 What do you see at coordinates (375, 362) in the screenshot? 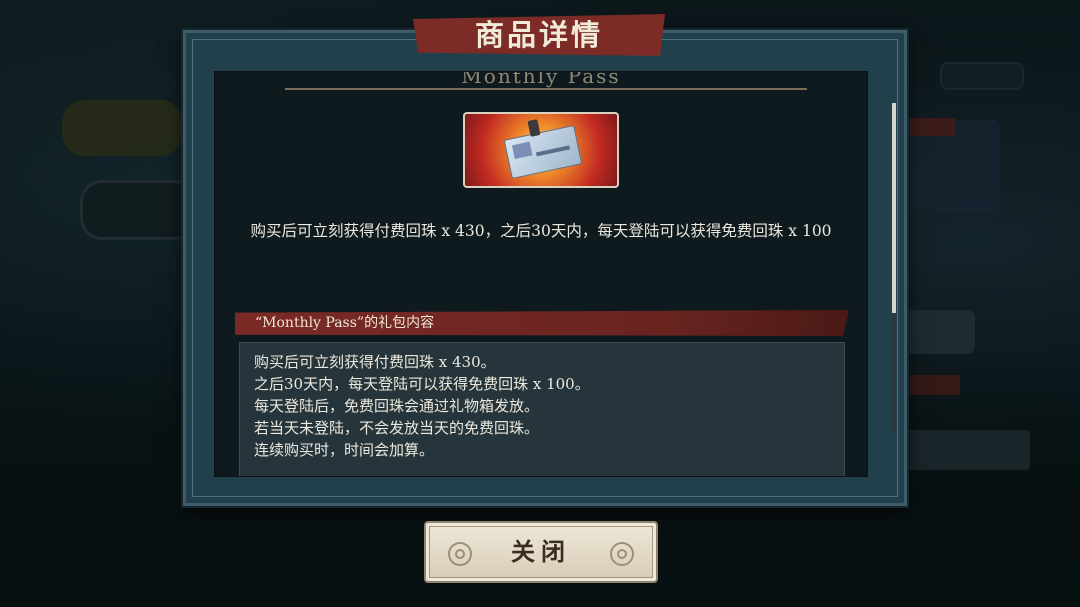
I see `detail-line: 购买后可立刻获得付费回珠 x 430。` at bounding box center [375, 362].